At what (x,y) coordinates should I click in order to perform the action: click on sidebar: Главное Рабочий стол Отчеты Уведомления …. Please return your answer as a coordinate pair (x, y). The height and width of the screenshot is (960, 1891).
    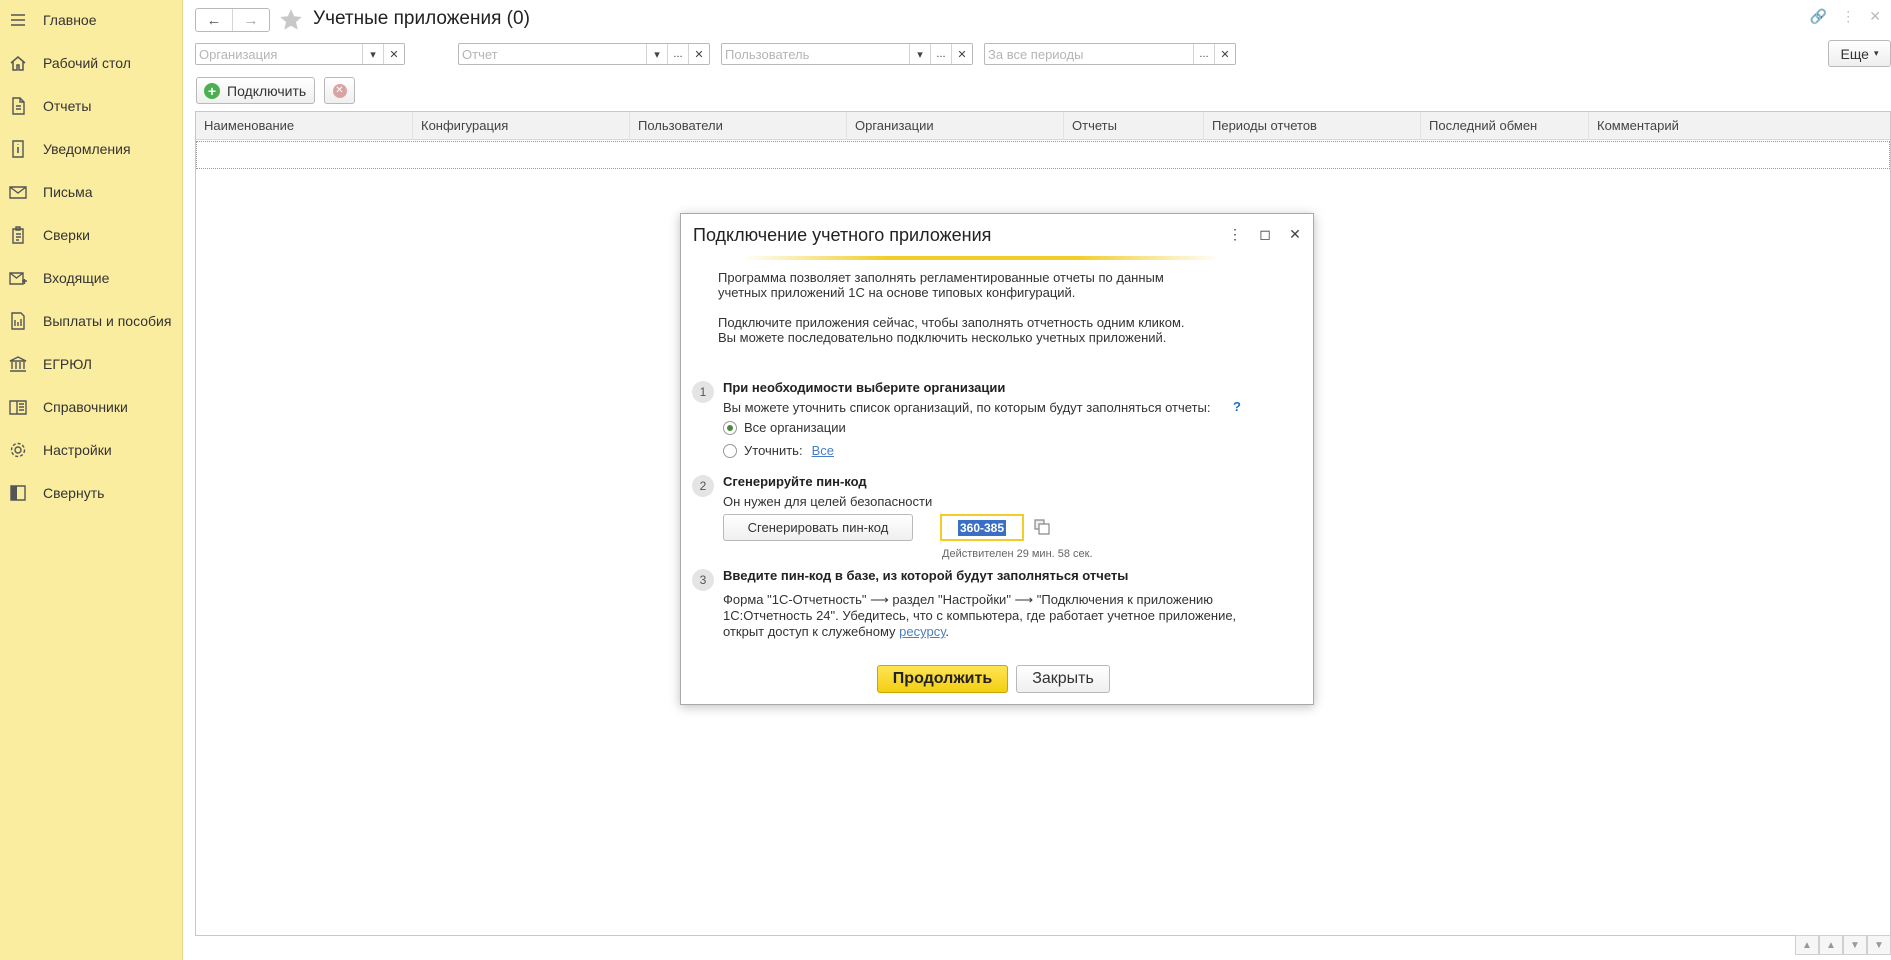
    Looking at the image, I should click on (91, 480).